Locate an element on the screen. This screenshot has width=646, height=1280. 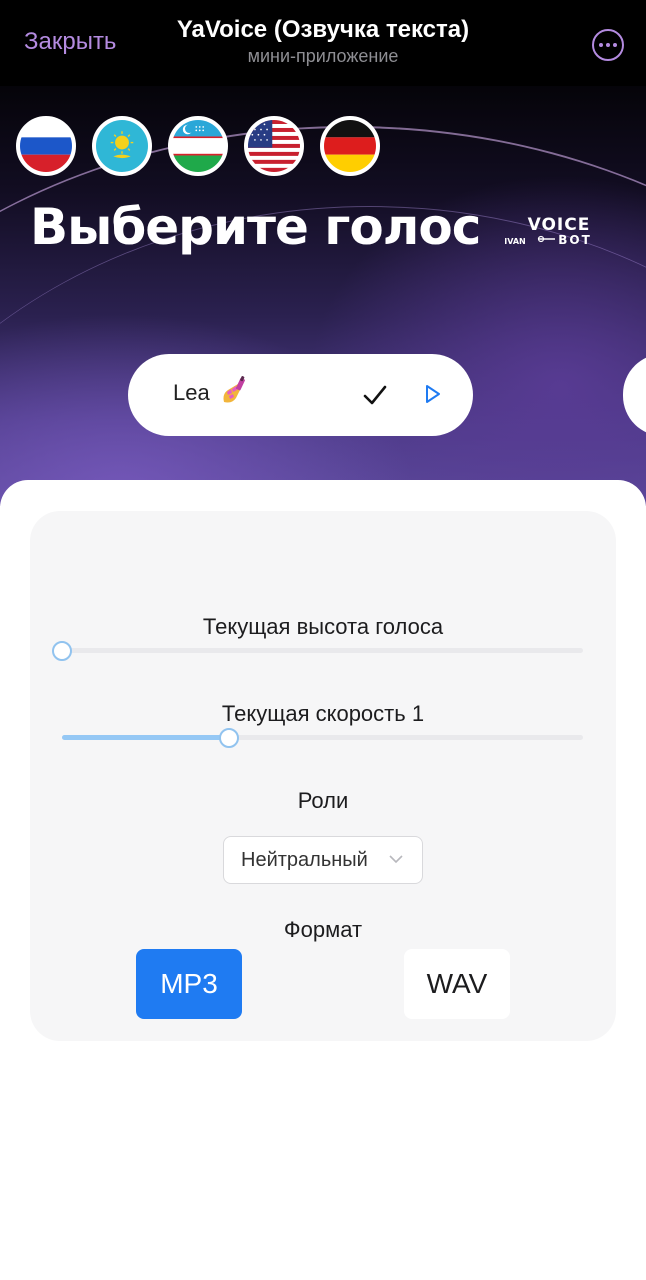
pitch-slider is located at coordinates (317, 651).